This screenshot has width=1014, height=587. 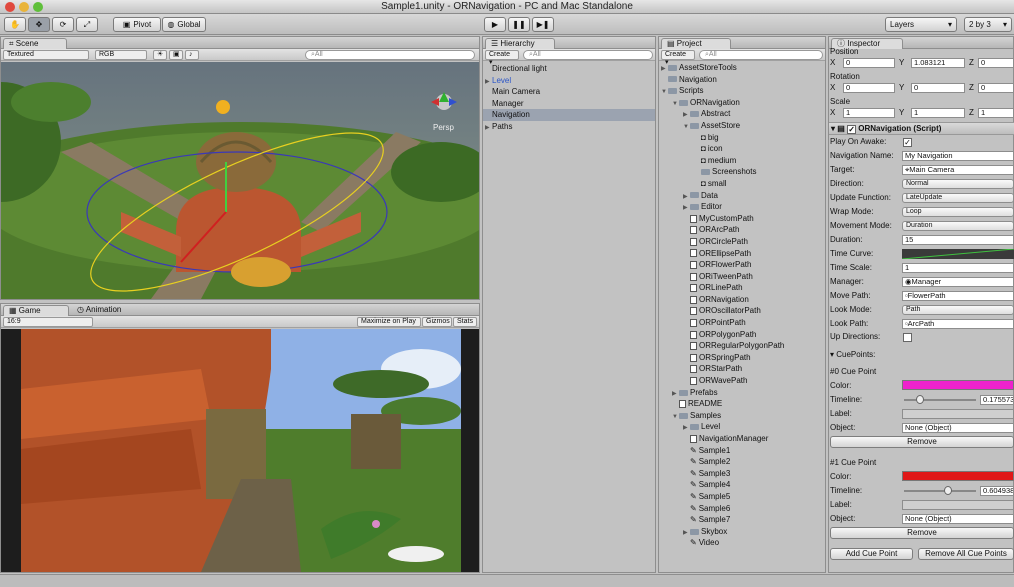 What do you see at coordinates (15, 24) in the screenshot?
I see `hand-tool-button: ✋` at bounding box center [15, 24].